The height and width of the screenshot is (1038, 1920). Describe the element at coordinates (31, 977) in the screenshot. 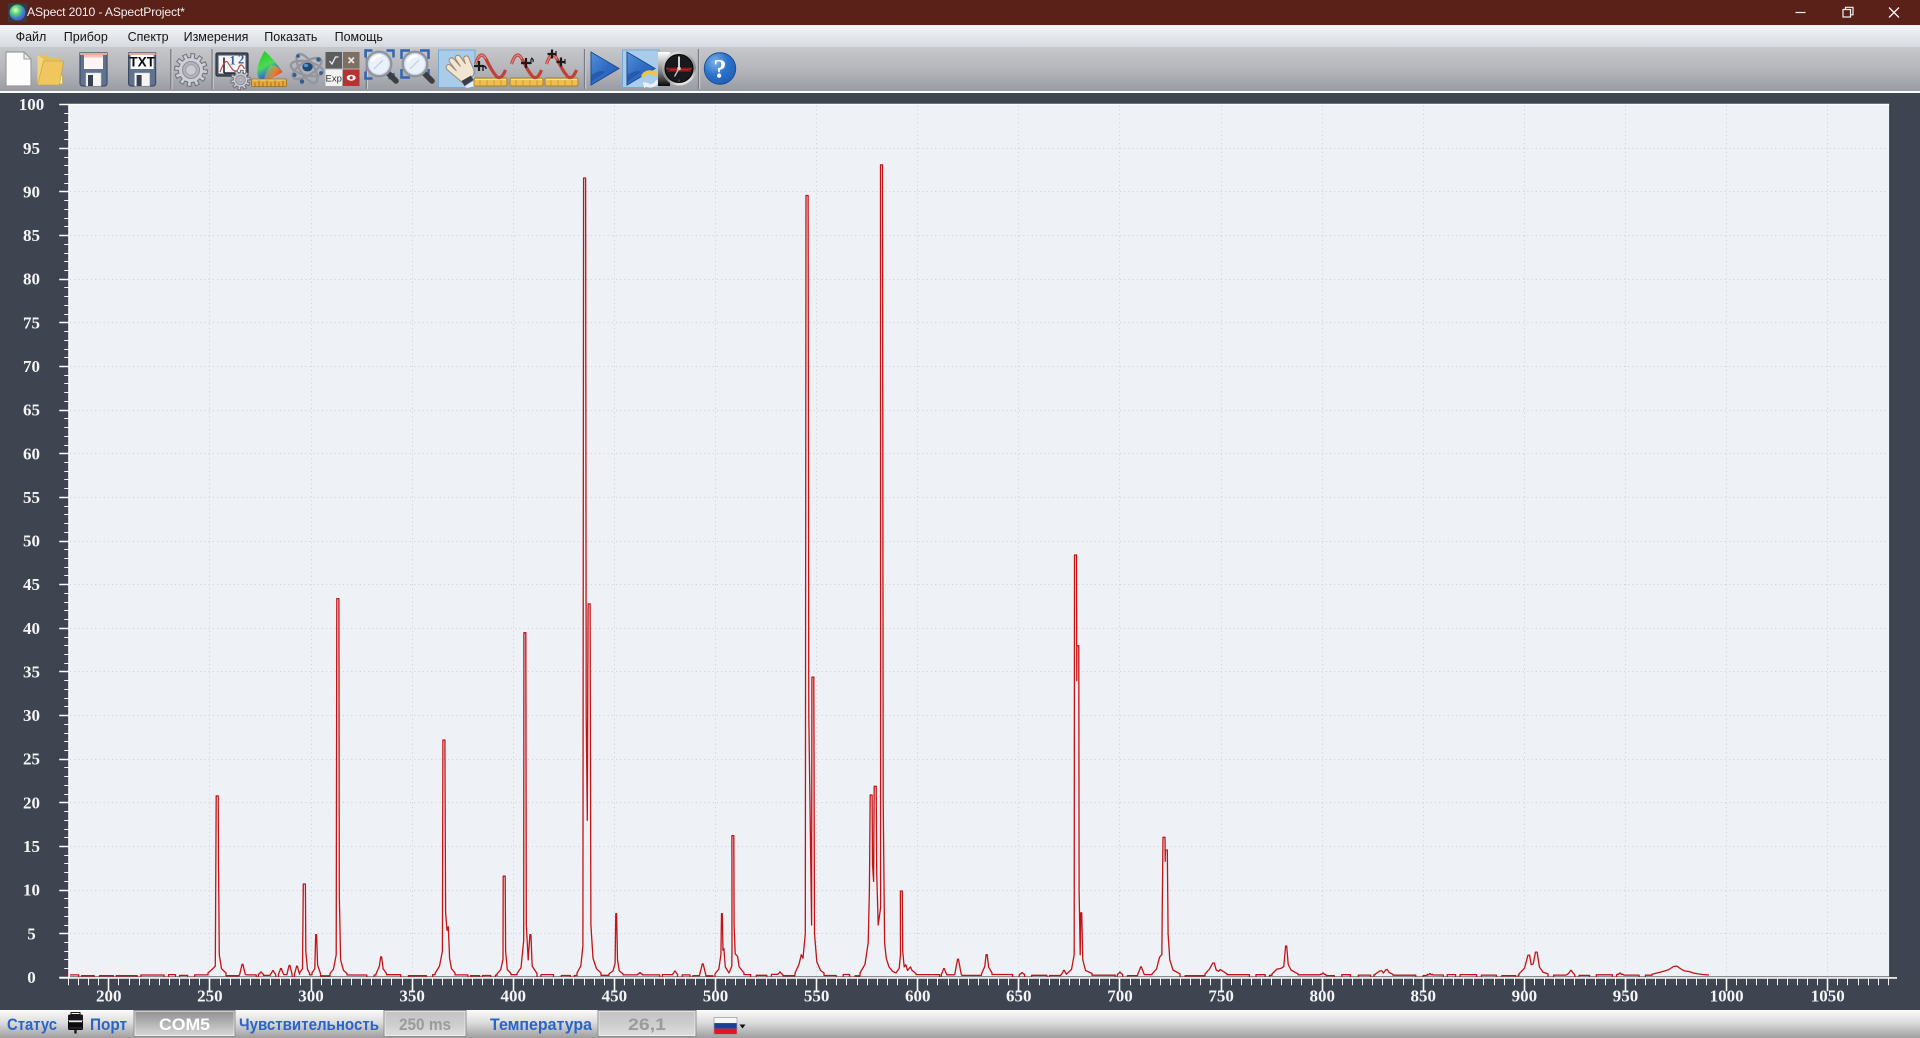

I see `svg-text: 0` at that location.